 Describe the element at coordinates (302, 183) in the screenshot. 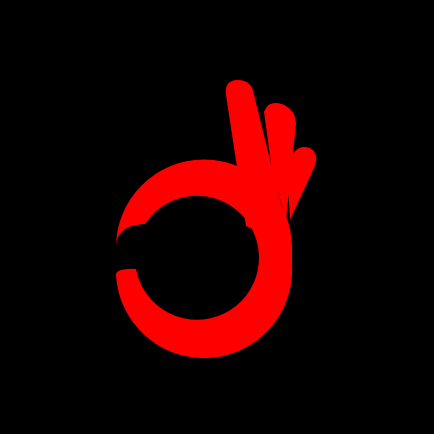

I see `ring-finger-shape` at that location.